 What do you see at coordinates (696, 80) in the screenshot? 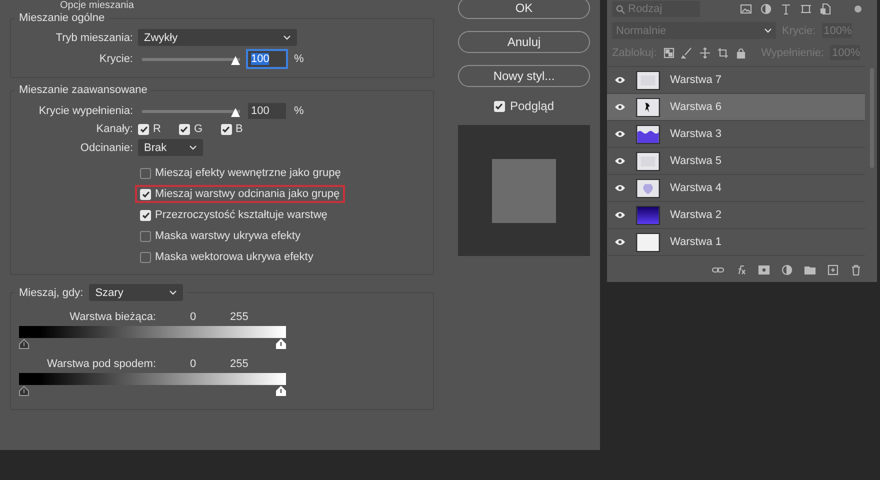
I see `layer-name: Warstwa 7` at bounding box center [696, 80].